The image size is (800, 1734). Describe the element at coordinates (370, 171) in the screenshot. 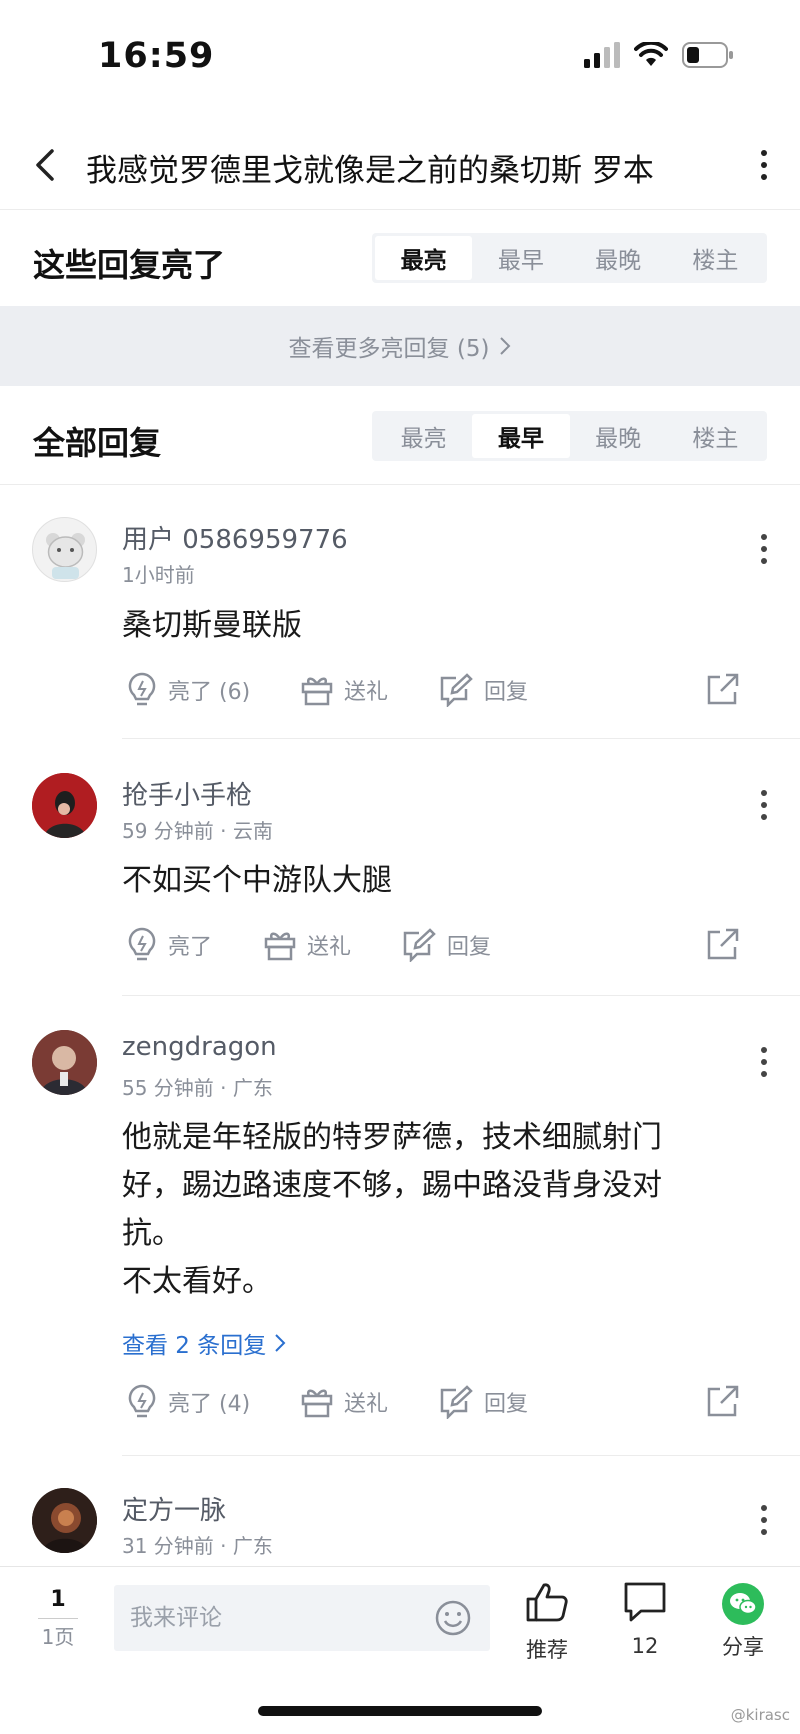

I see `page-title: 我感觉罗德里戈就像是之前的桑切斯 罗本` at that location.